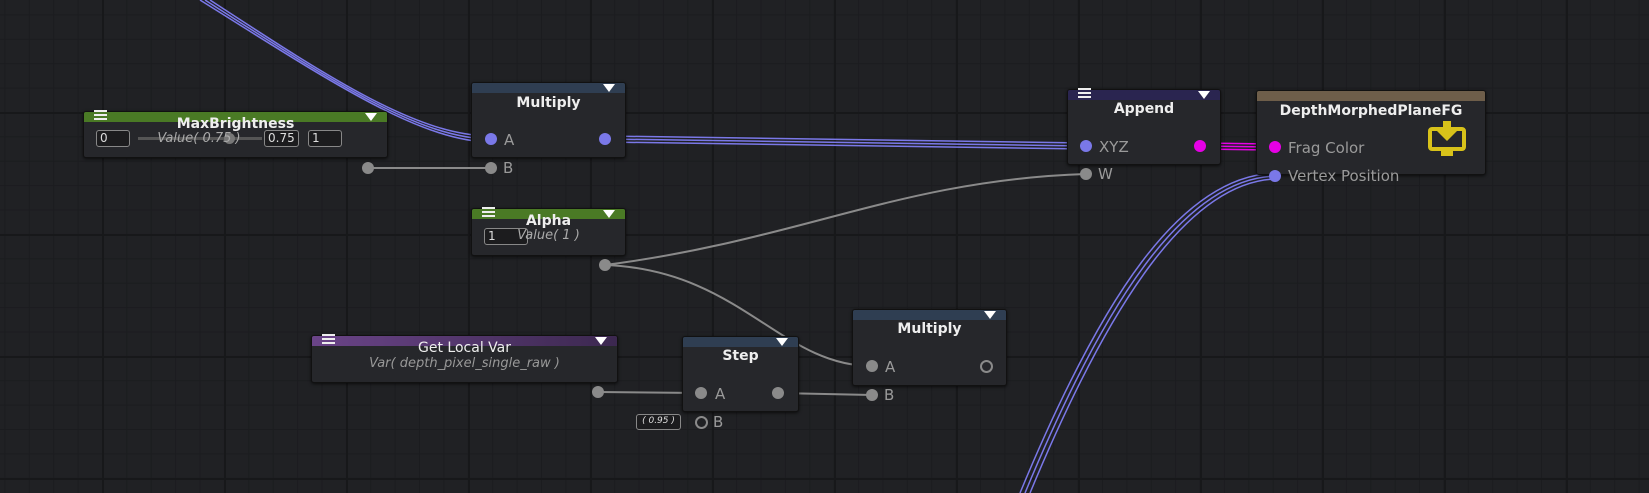 This screenshot has width=1649, height=493. What do you see at coordinates (1105, 174) in the screenshot?
I see `port-label-w: W` at bounding box center [1105, 174].